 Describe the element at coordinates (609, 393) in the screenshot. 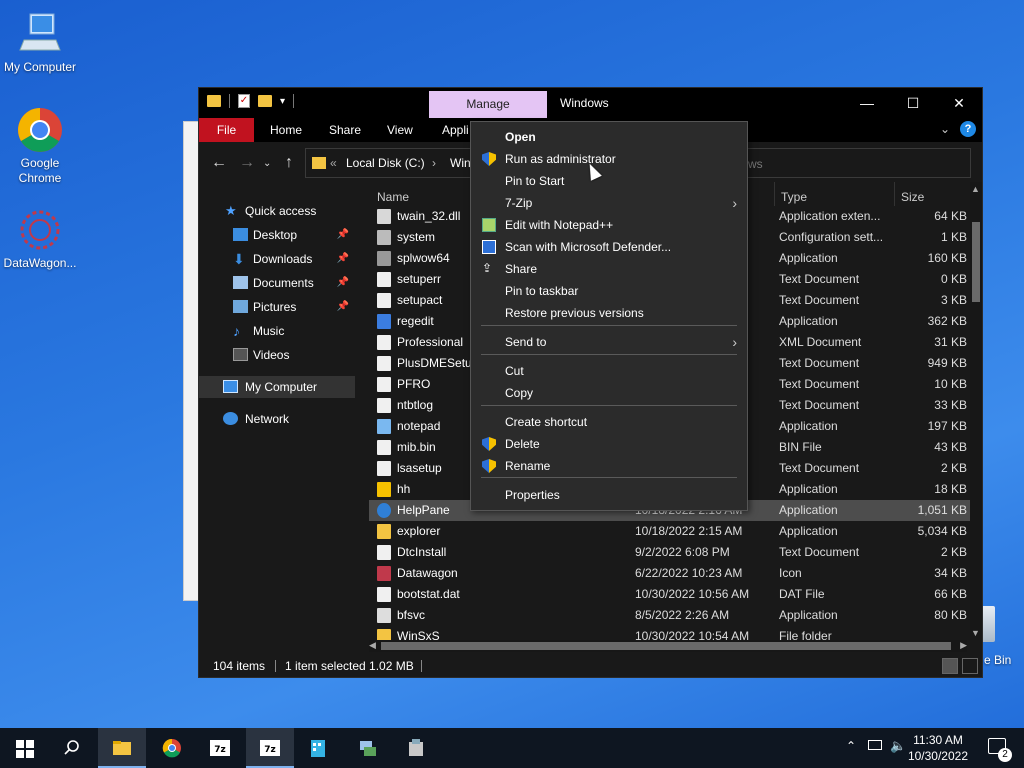

I see `menu-item-copy: Copy` at that location.